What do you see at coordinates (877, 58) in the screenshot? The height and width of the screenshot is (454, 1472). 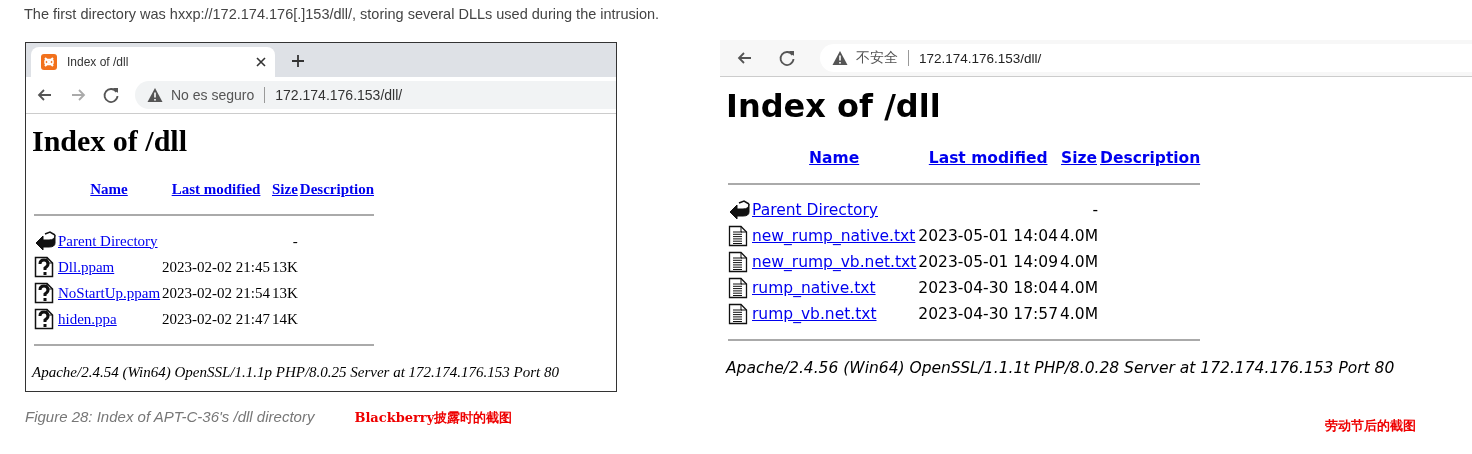 I see `security-label: 不安全` at bounding box center [877, 58].